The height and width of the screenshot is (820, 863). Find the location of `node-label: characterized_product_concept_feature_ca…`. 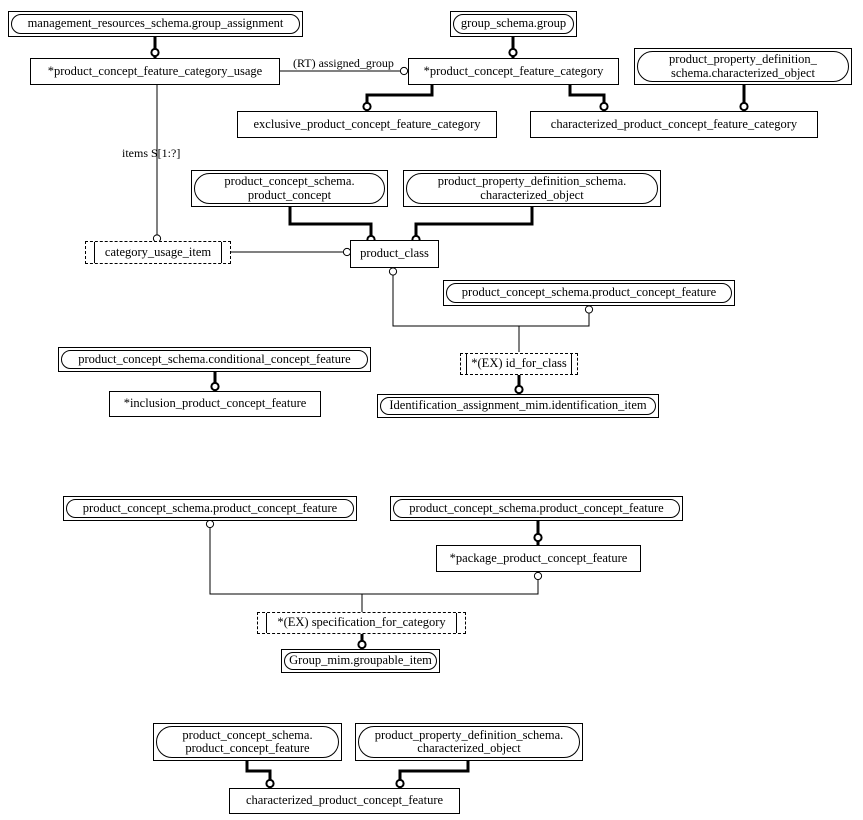

node-label: characterized_product_concept_feature_ca… is located at coordinates (674, 123).